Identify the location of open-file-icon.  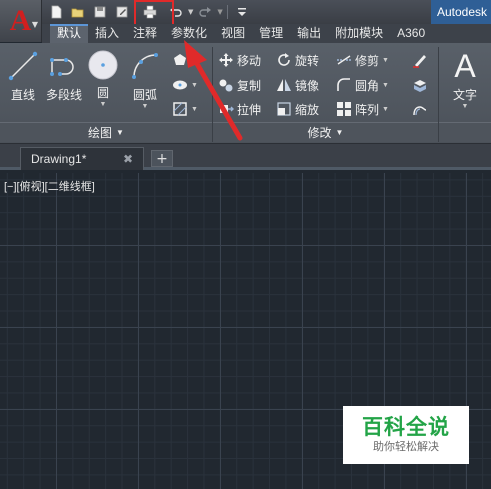
(78, 12).